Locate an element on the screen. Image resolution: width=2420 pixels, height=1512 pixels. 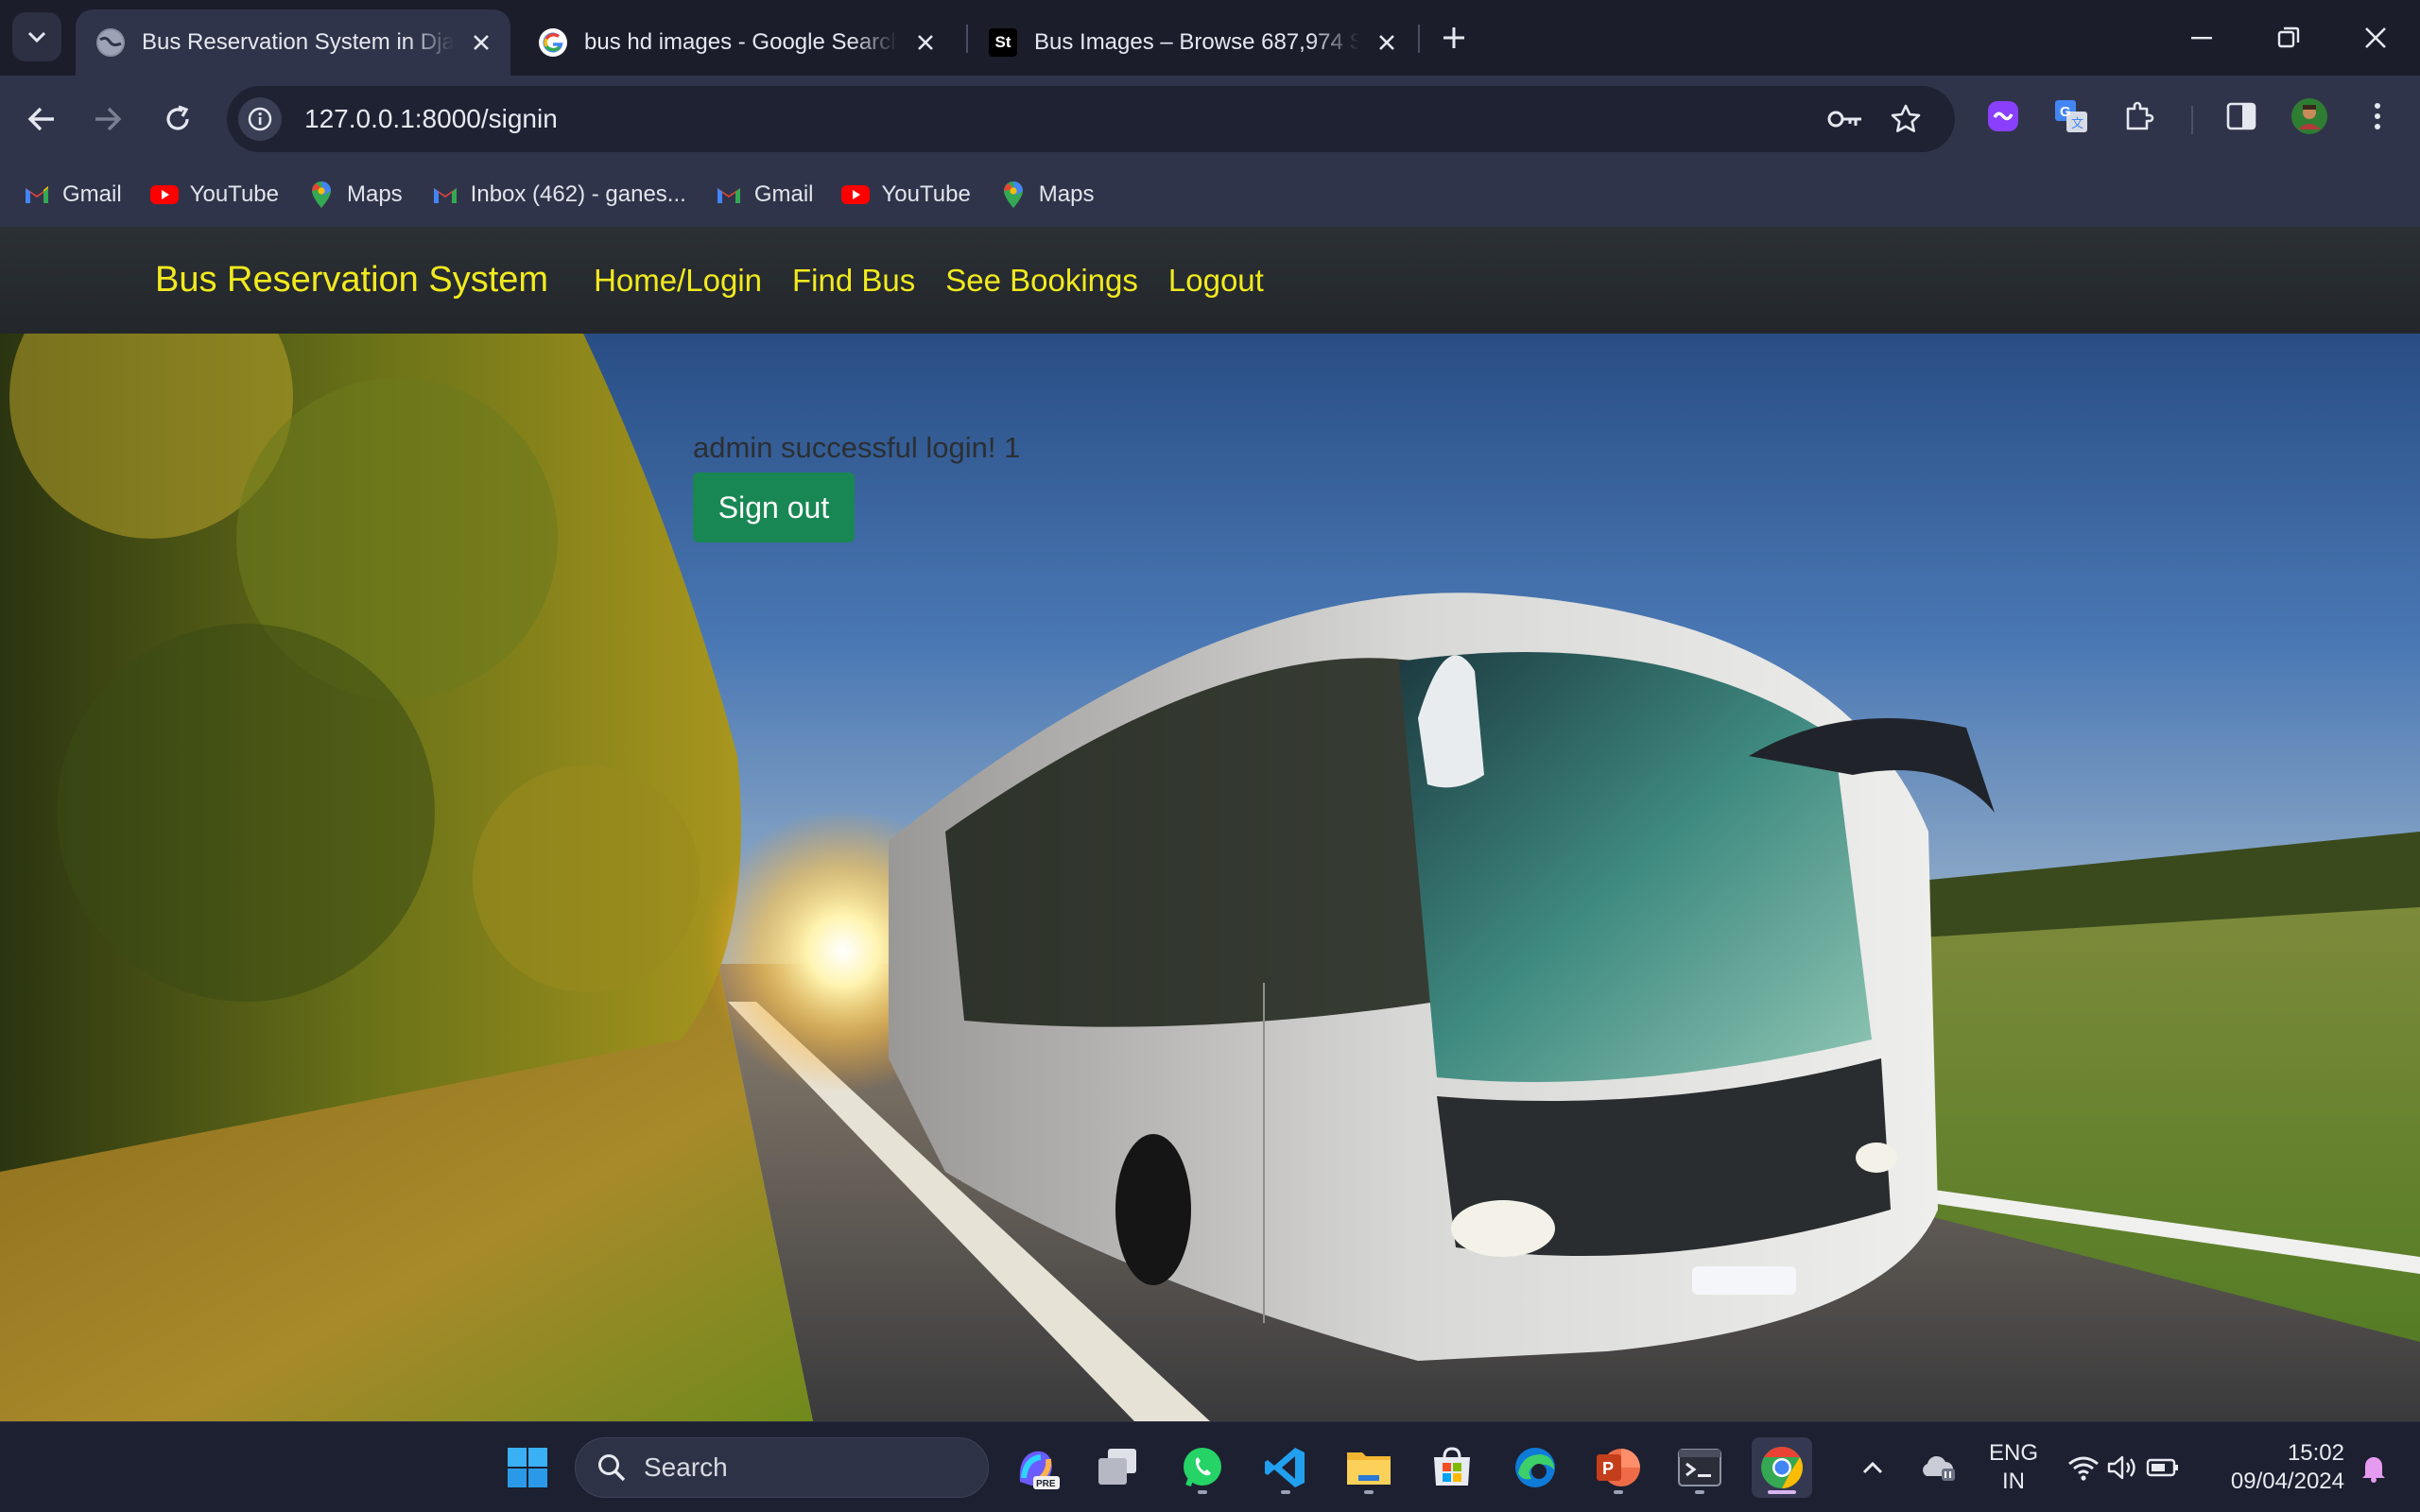
menu-kebab-icon is located at coordinates (2377, 116).